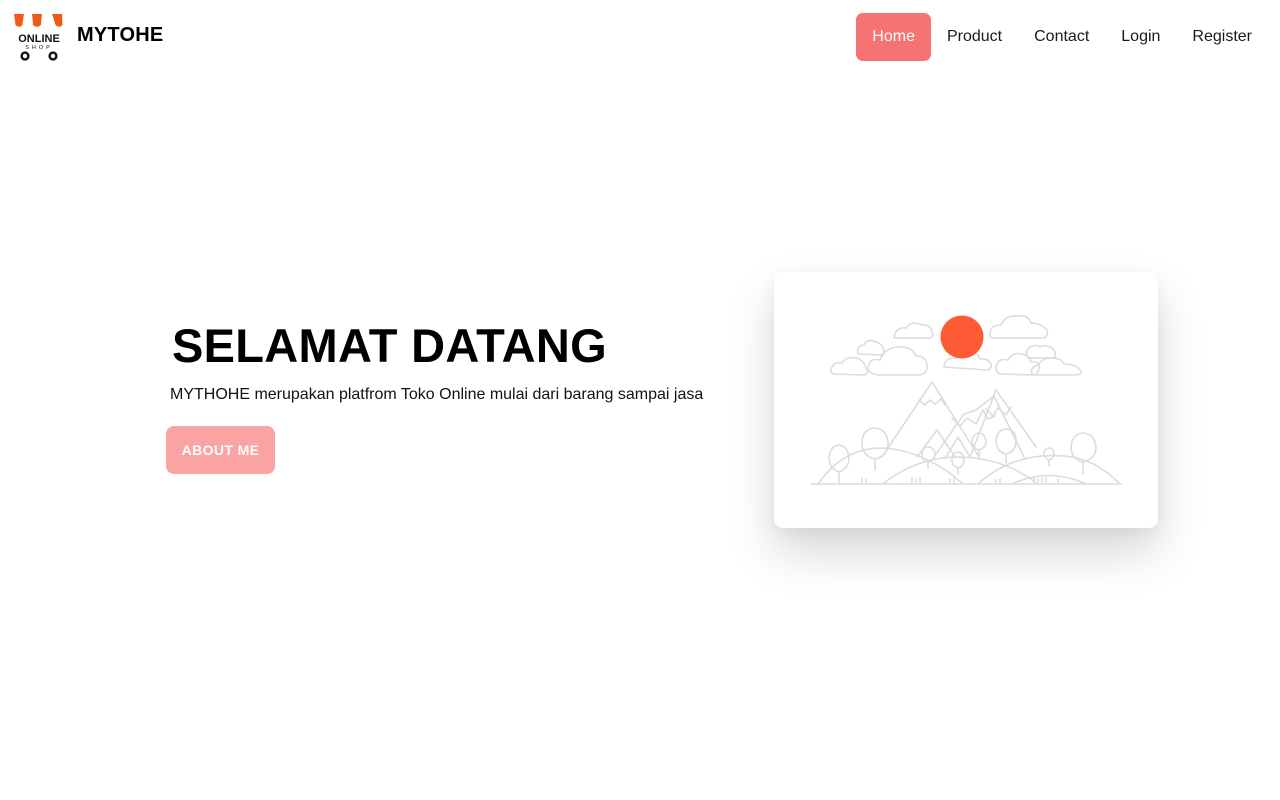 This screenshot has height=800, width=1280. I want to click on nav-link-login: Login, so click(1140, 37).